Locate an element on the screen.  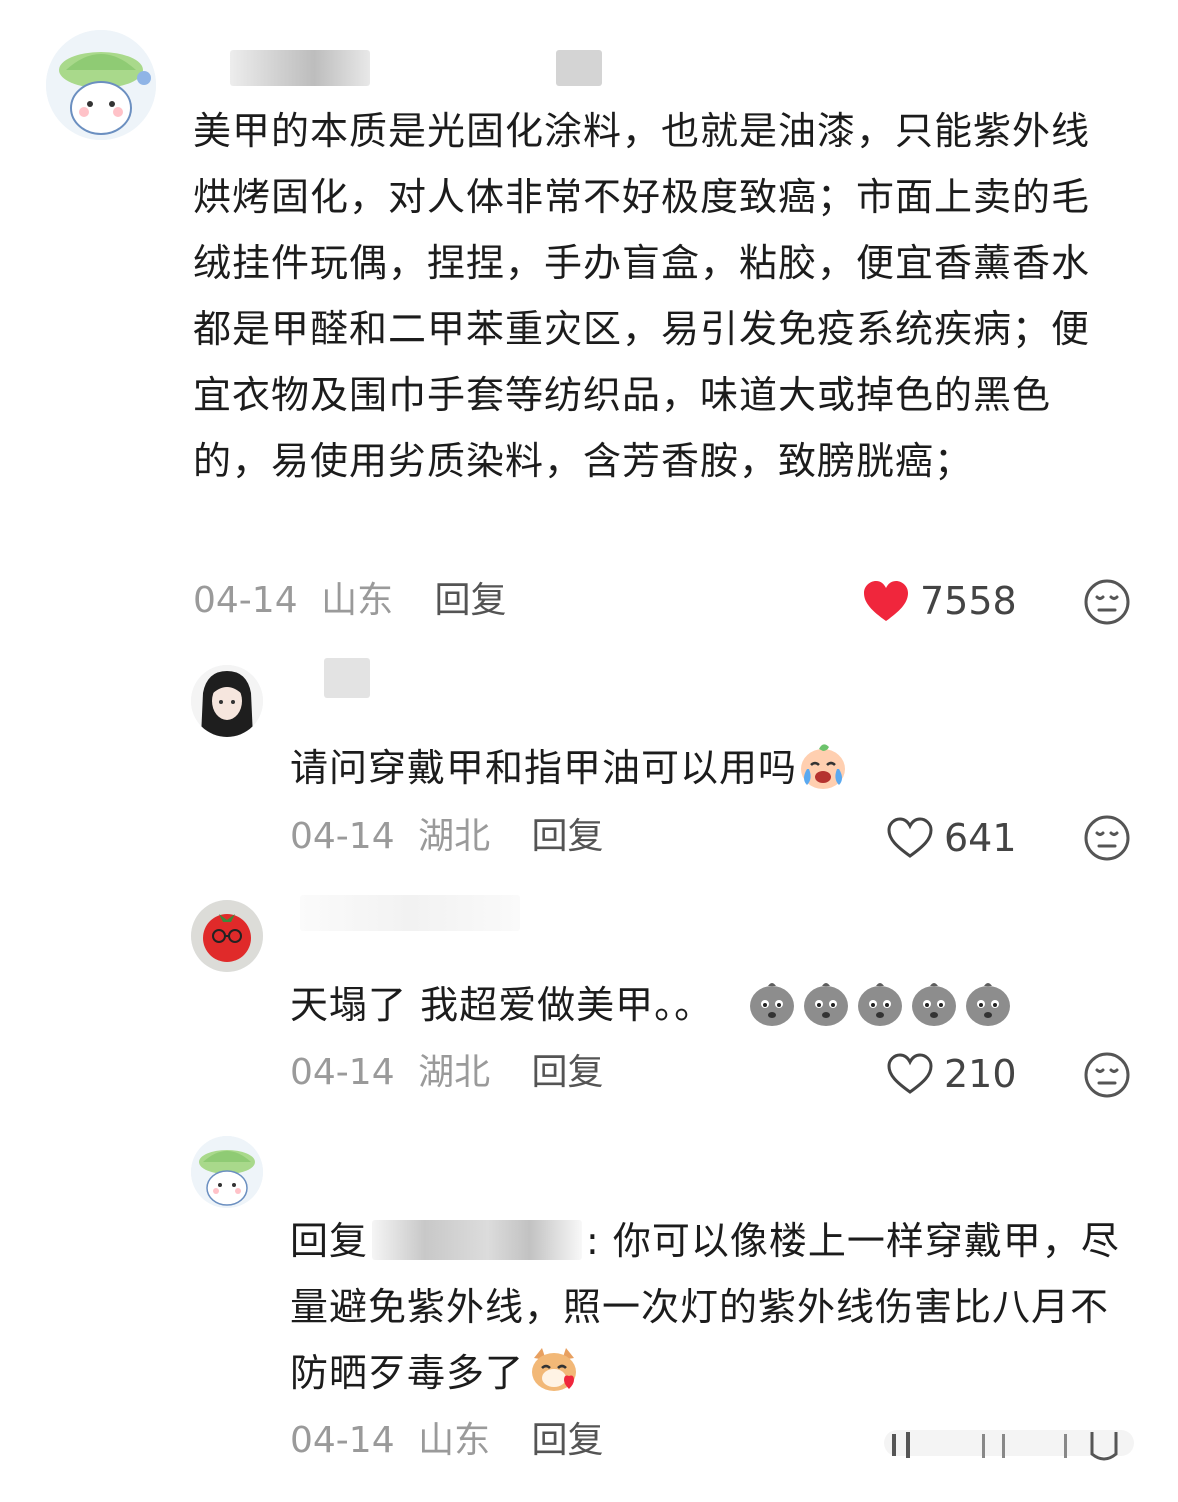
comment-text: 请问穿戴甲和指甲油可以用吗 is located at coordinates (710, 768).